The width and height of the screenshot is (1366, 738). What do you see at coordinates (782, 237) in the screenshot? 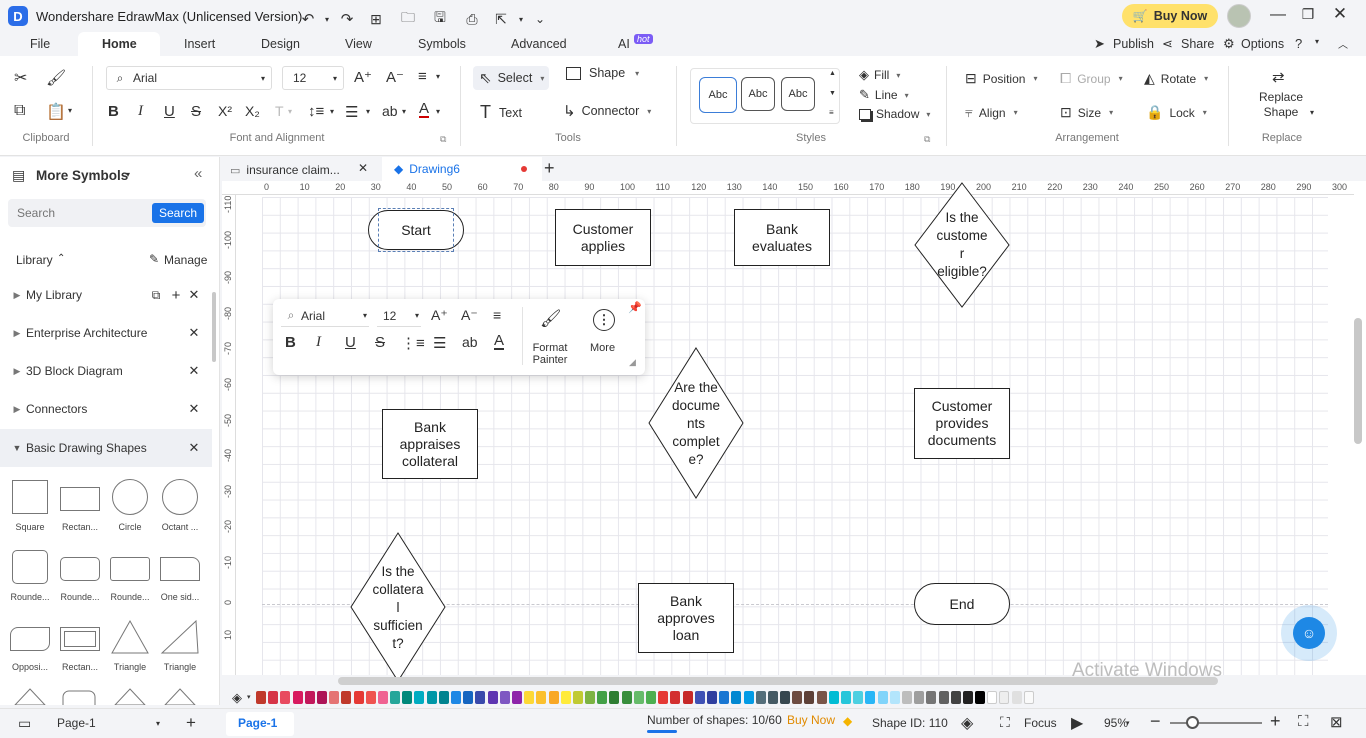
I see `node-bank-evaluates: Bank evaluates` at bounding box center [782, 237].